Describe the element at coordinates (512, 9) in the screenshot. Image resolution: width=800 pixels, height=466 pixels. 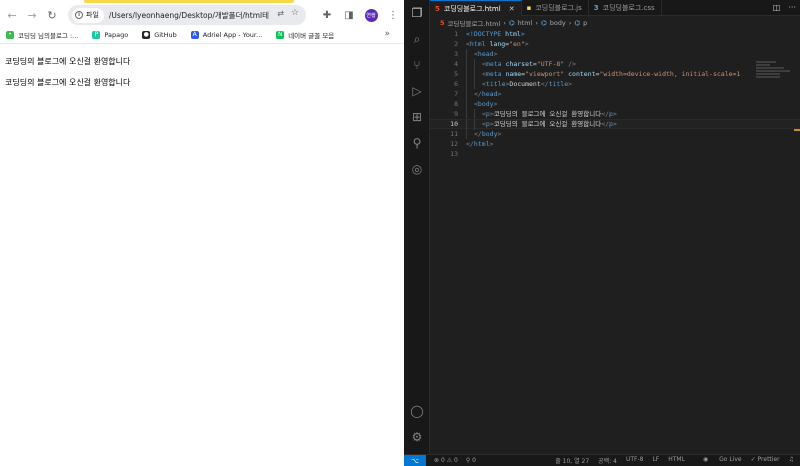
I see `close-icon: ✕` at that location.